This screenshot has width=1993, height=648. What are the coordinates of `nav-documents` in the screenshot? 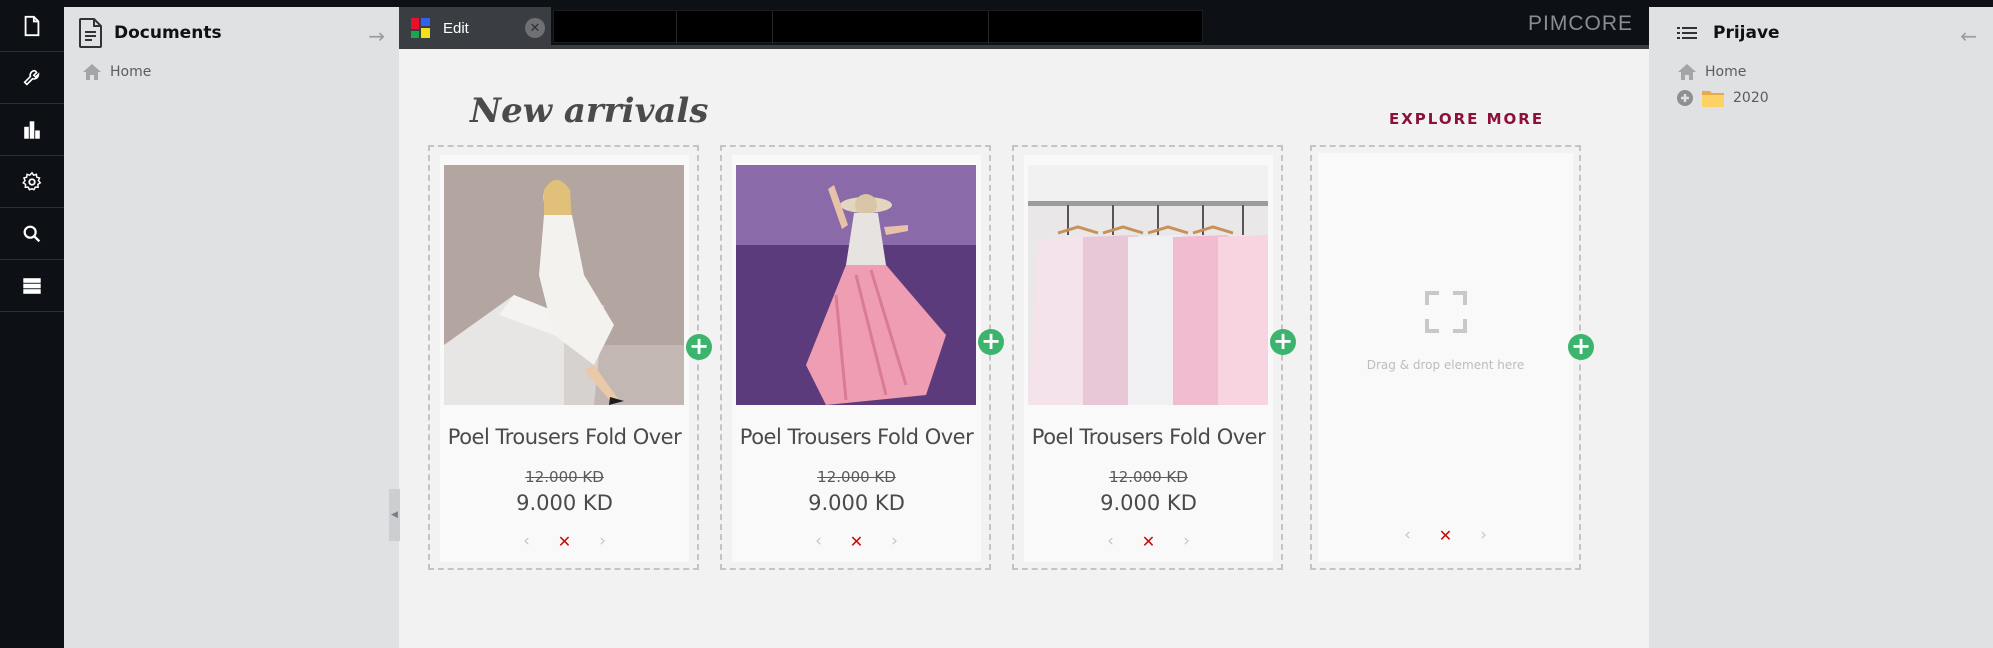 It's located at (32, 26).